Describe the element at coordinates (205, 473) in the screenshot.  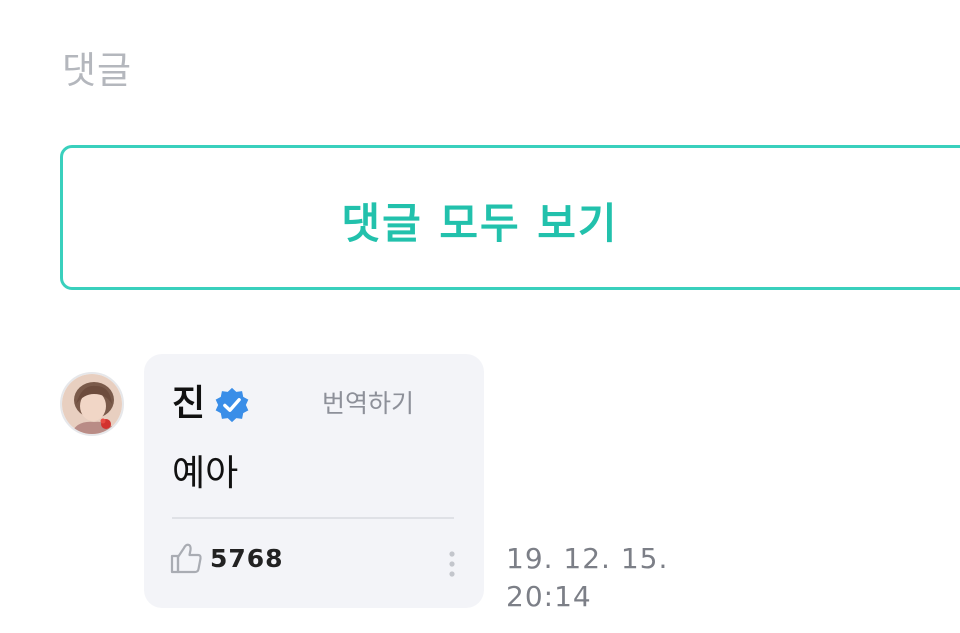
I see `comment-text: 예아` at that location.